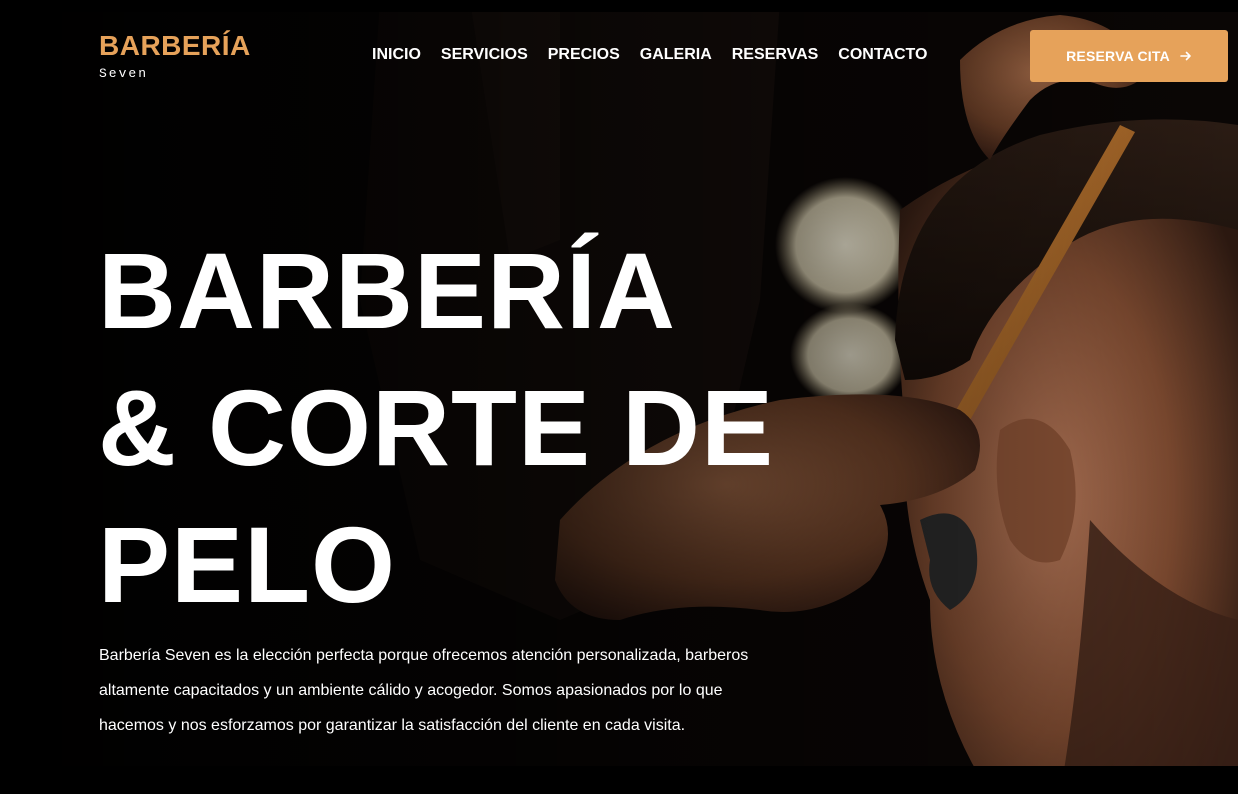  Describe the element at coordinates (247, 564) in the screenshot. I see `headline-line-3: PELO` at that location.